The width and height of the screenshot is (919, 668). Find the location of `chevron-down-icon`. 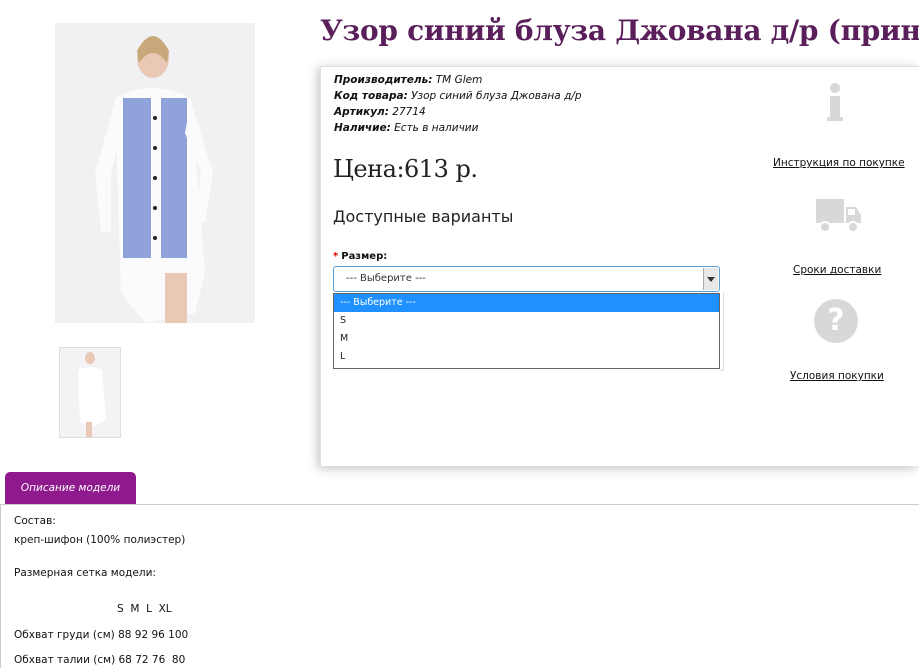

chevron-down-icon is located at coordinates (710, 279).